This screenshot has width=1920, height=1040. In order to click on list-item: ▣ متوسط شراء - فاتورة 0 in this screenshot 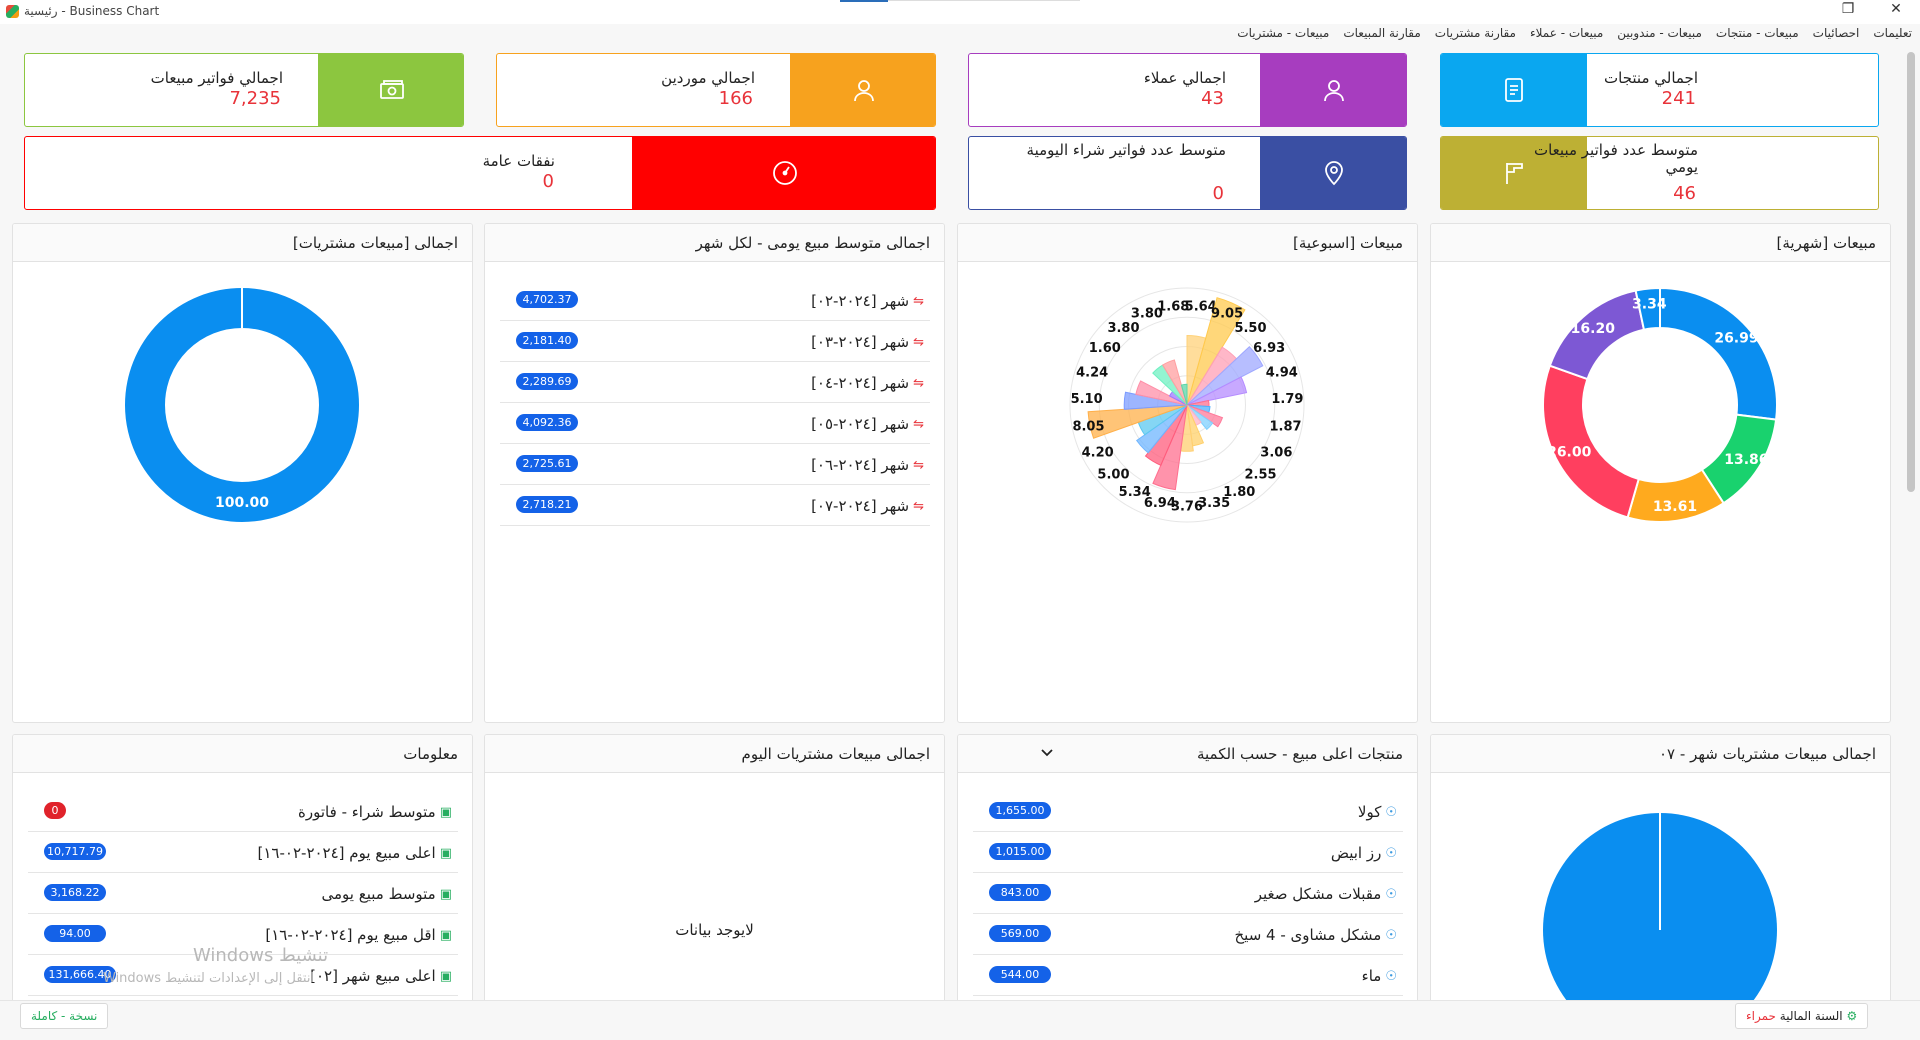, I will do `click(243, 811)`.